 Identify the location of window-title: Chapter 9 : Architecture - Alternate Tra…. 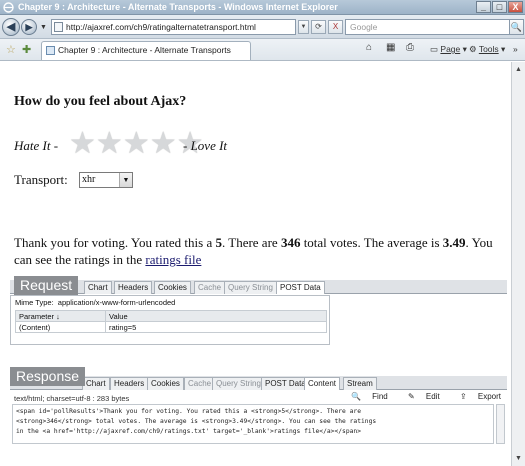
(178, 7).